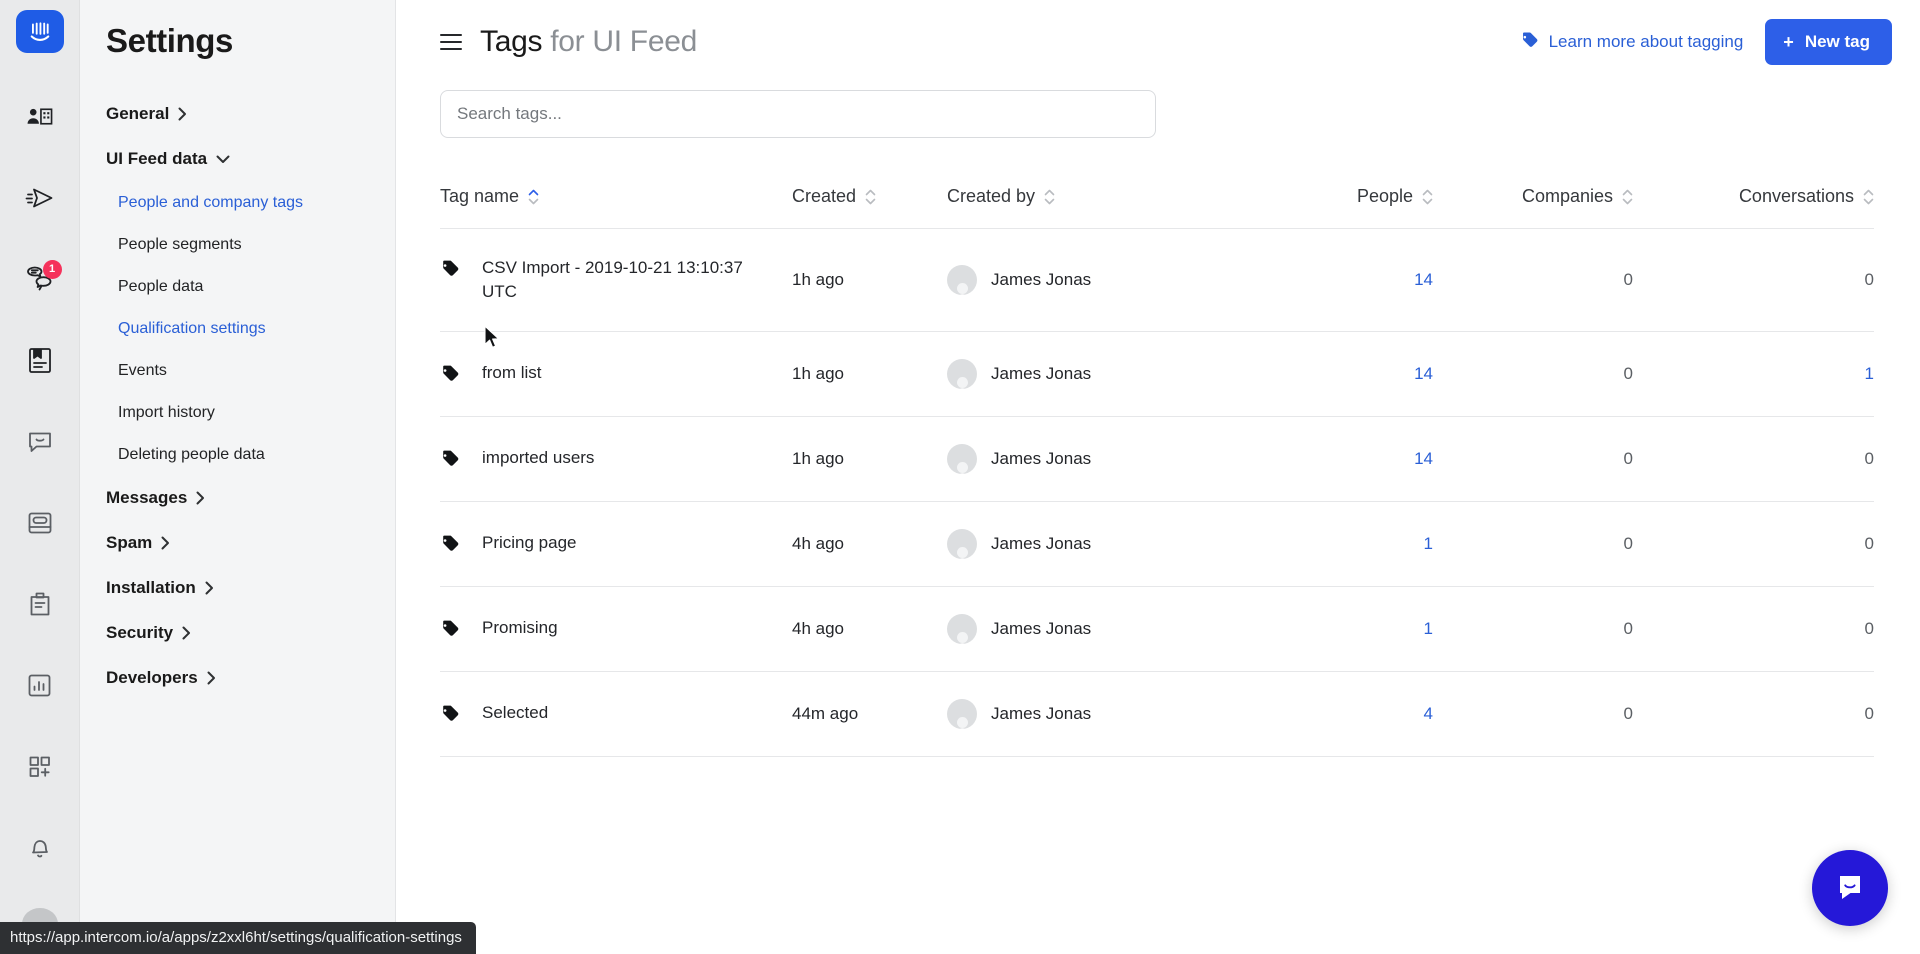  I want to click on cell-created: 4h ago, so click(869, 544).